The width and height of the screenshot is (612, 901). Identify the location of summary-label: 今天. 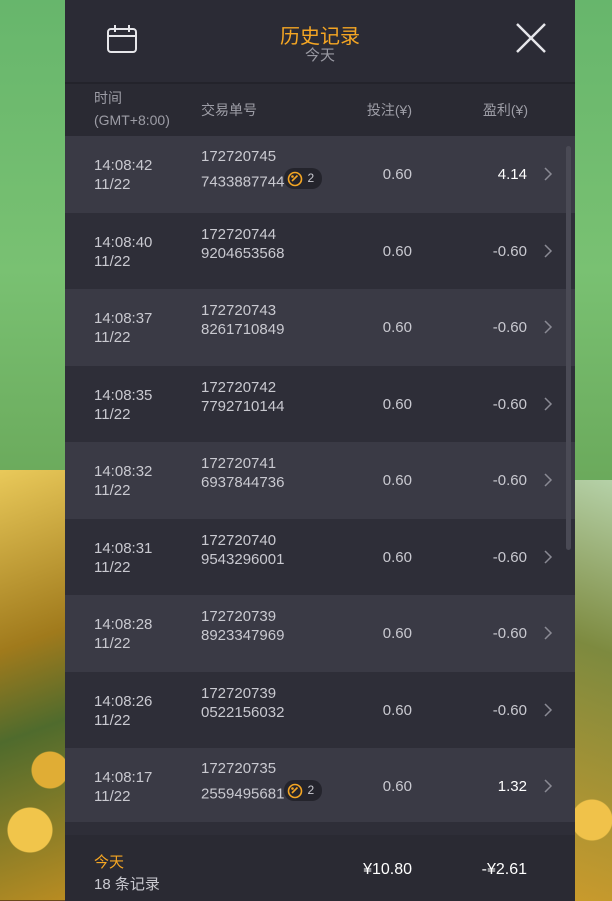
(109, 862).